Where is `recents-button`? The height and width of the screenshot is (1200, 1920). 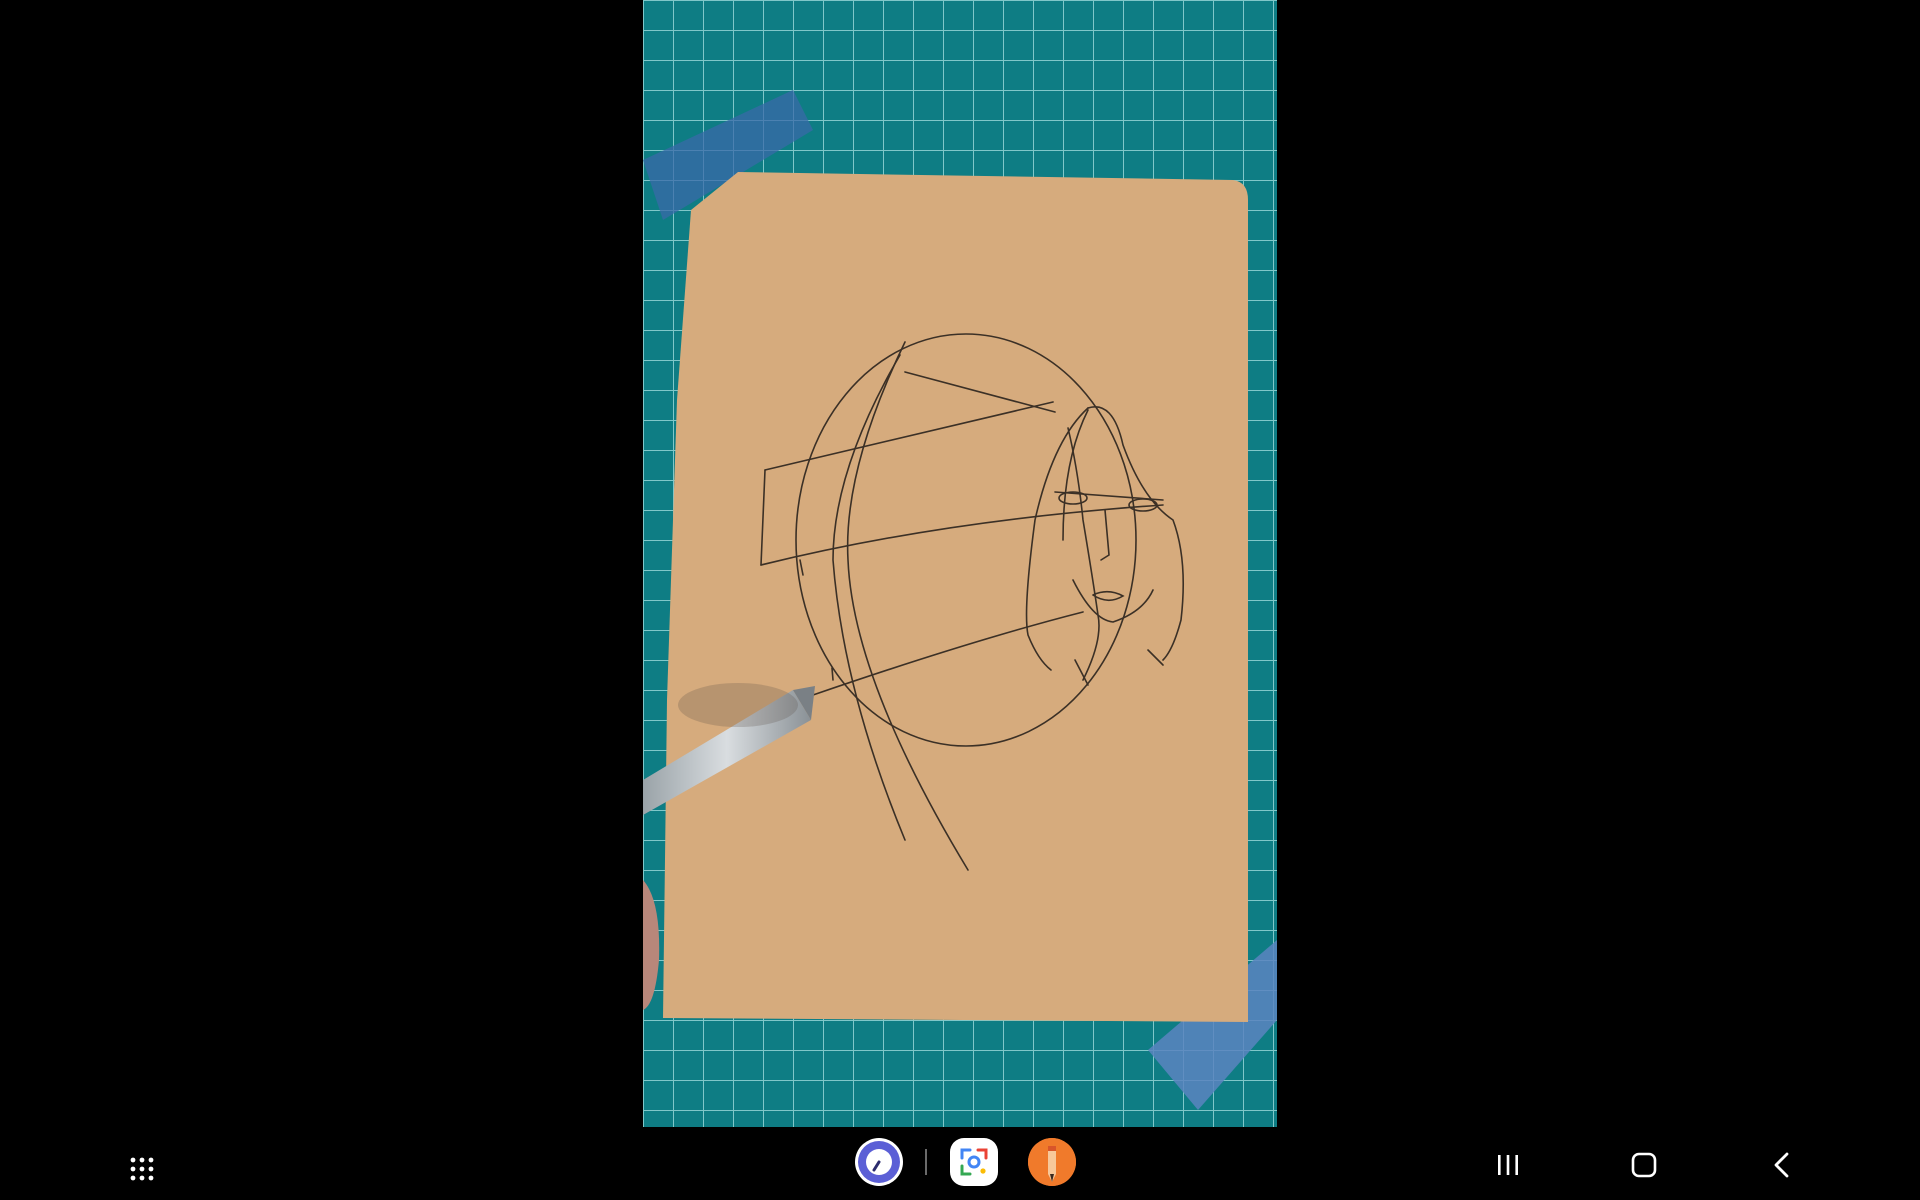
recents-button is located at coordinates (1508, 1165).